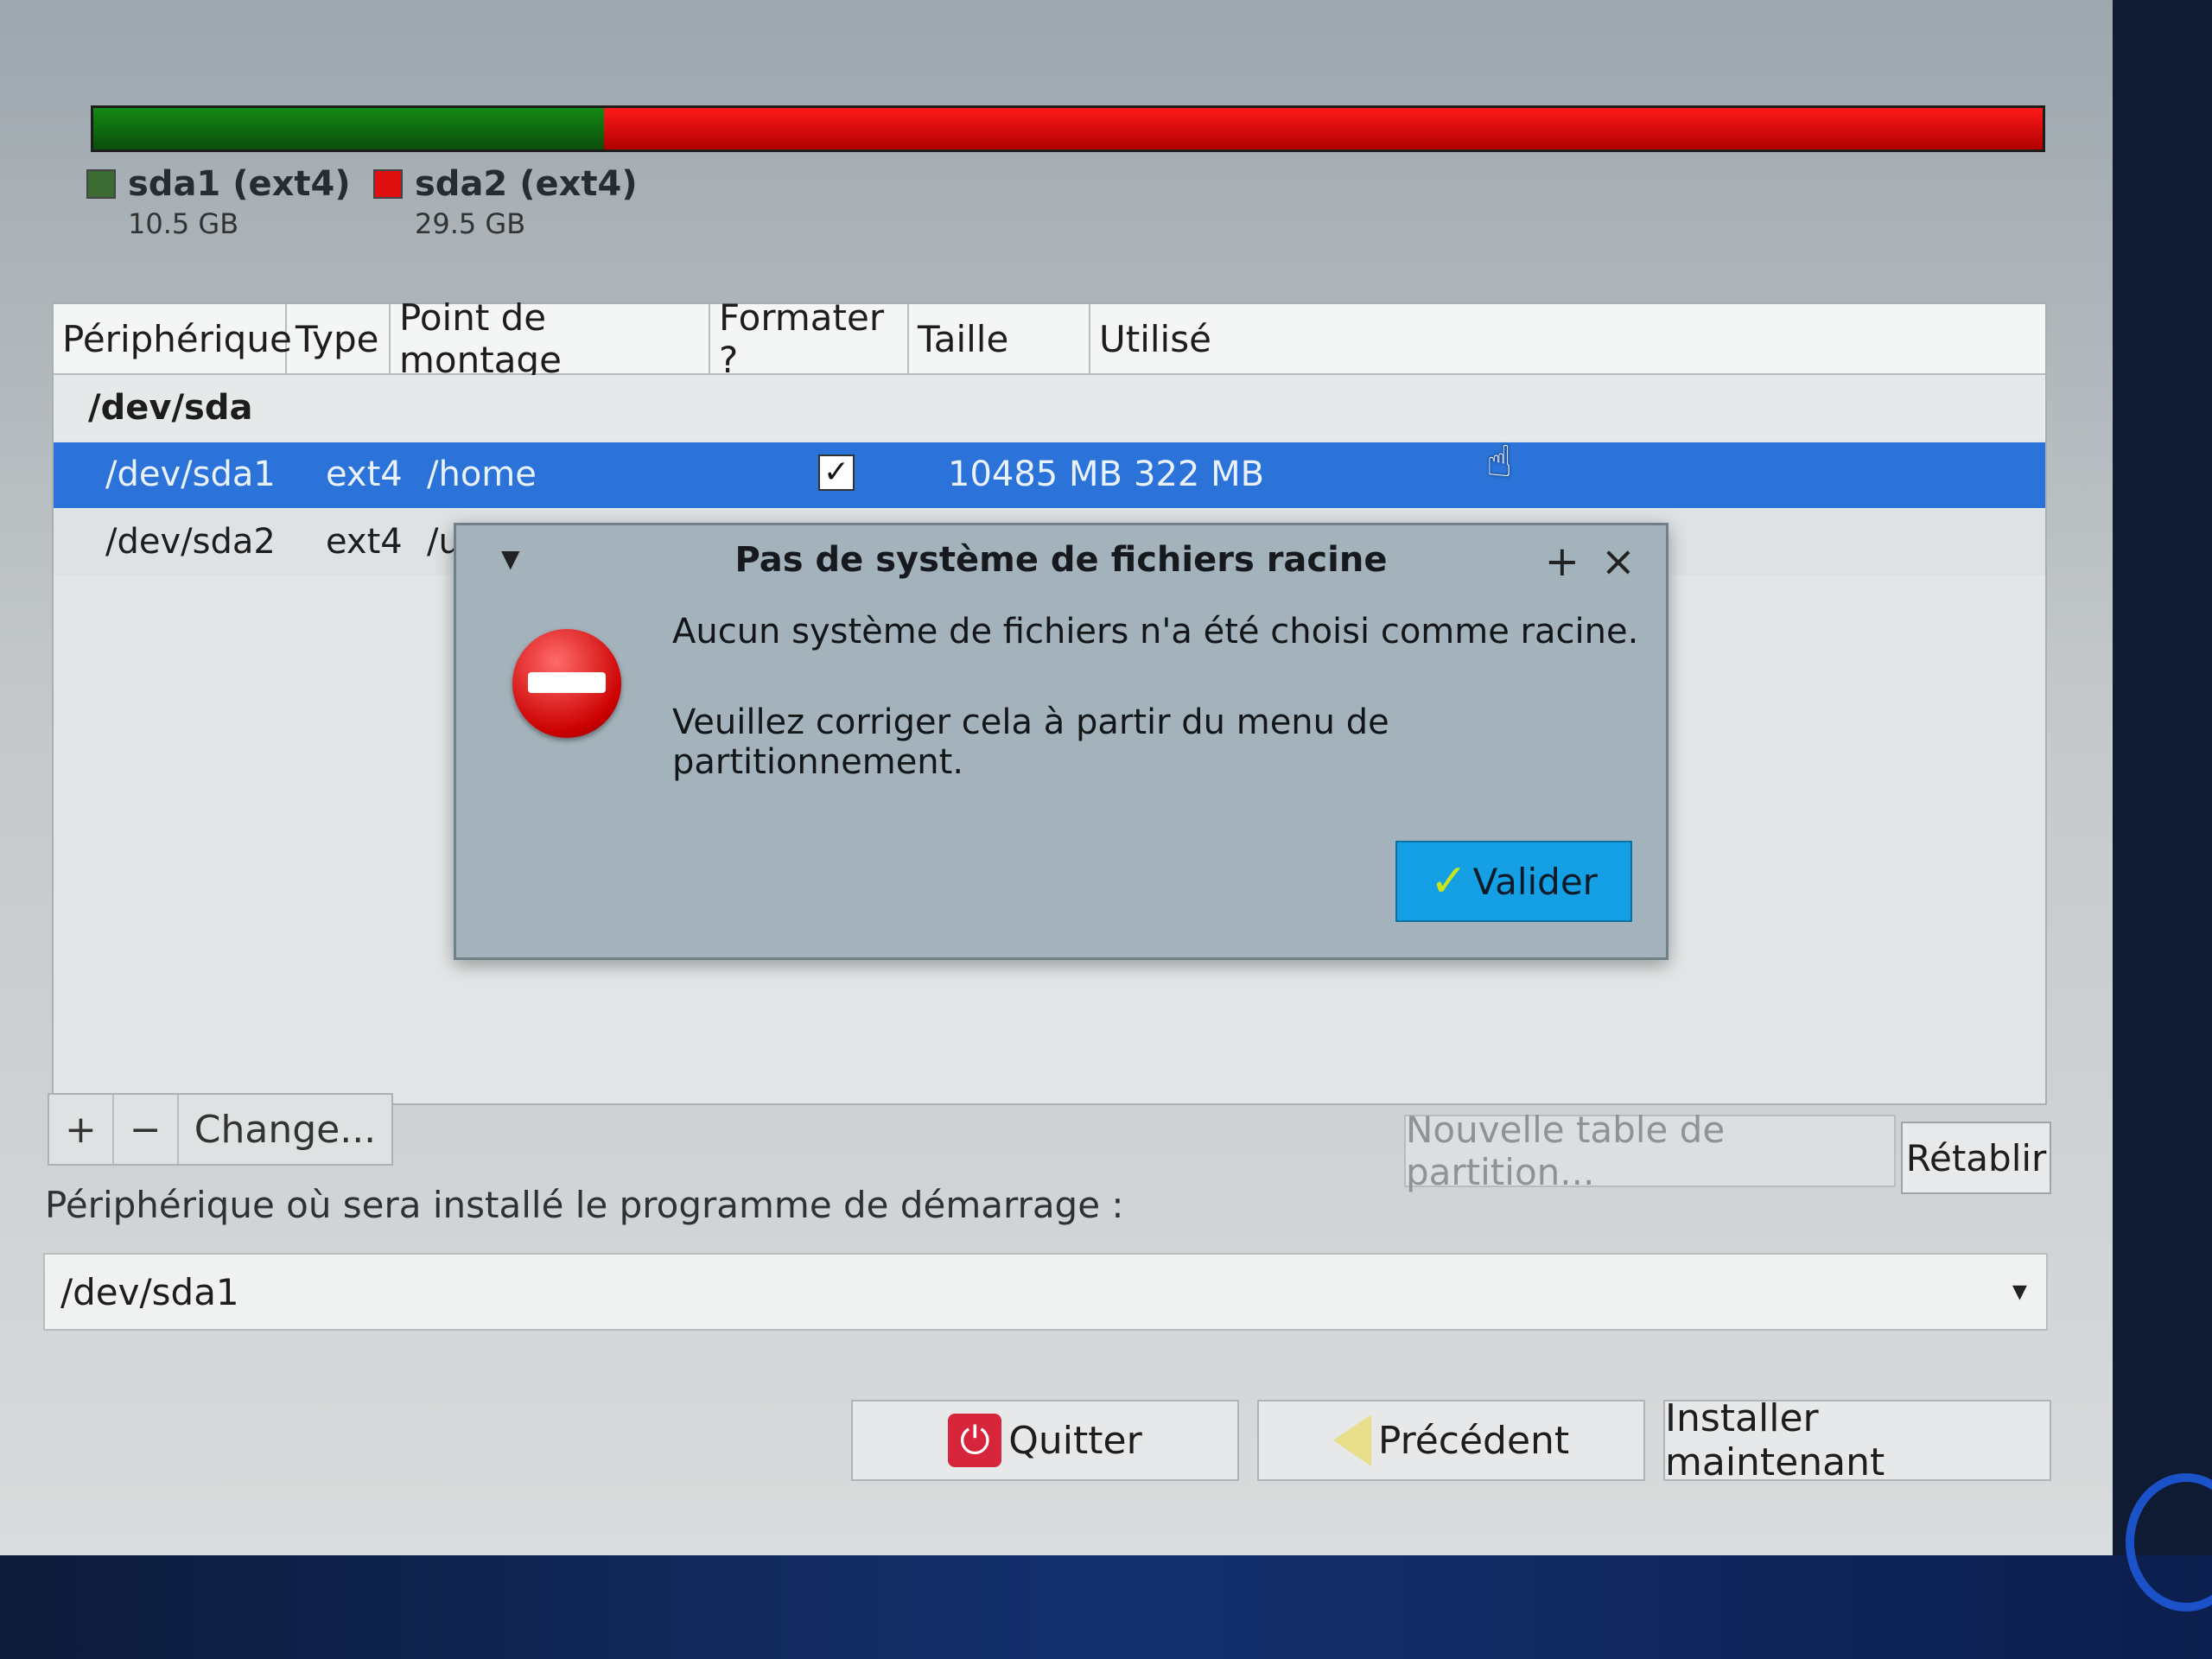 The height and width of the screenshot is (1659, 2212). Describe the element at coordinates (1567, 338) in the screenshot. I see `column-header: Utilisé` at that location.